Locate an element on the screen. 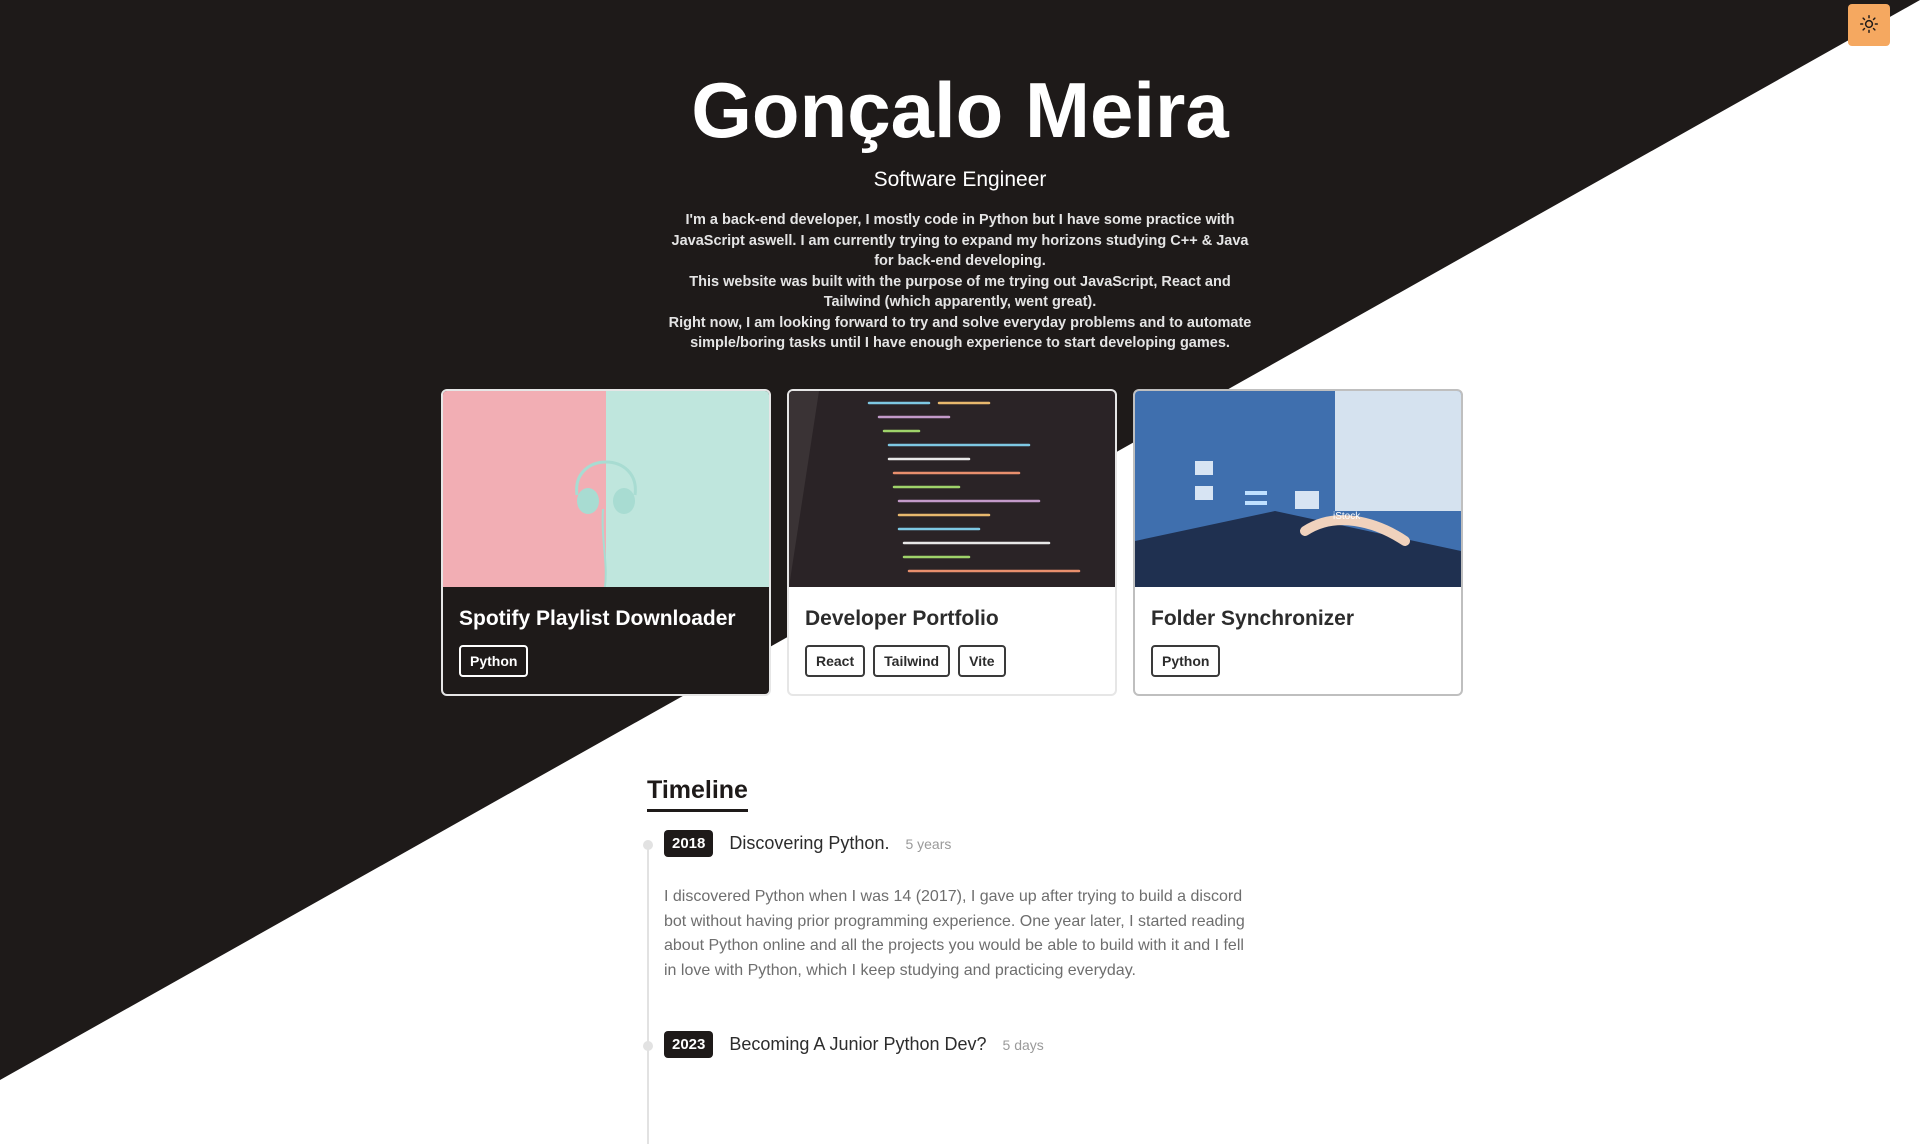 The height and width of the screenshot is (1144, 1920). project-card-folder-synchronizer: iStock Folder Synchronizer Python is located at coordinates (1298, 542).